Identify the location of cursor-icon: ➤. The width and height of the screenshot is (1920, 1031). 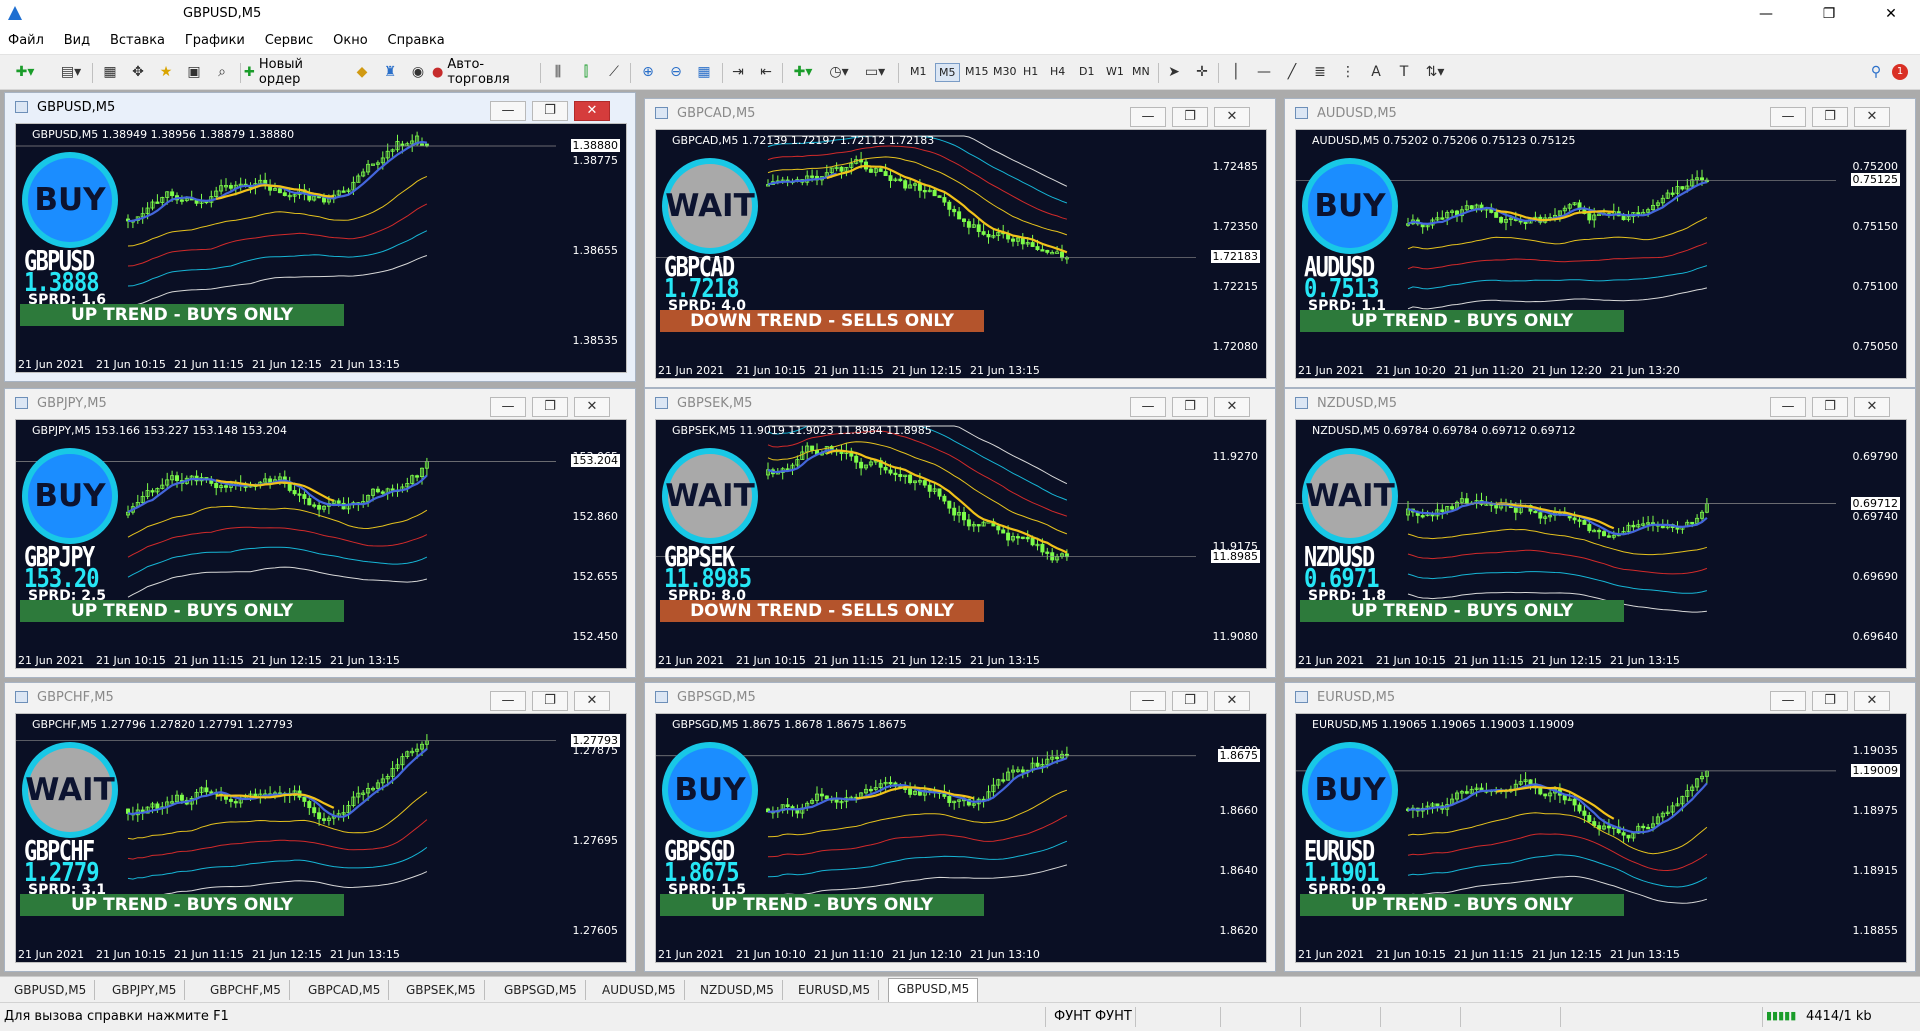
(1174, 72).